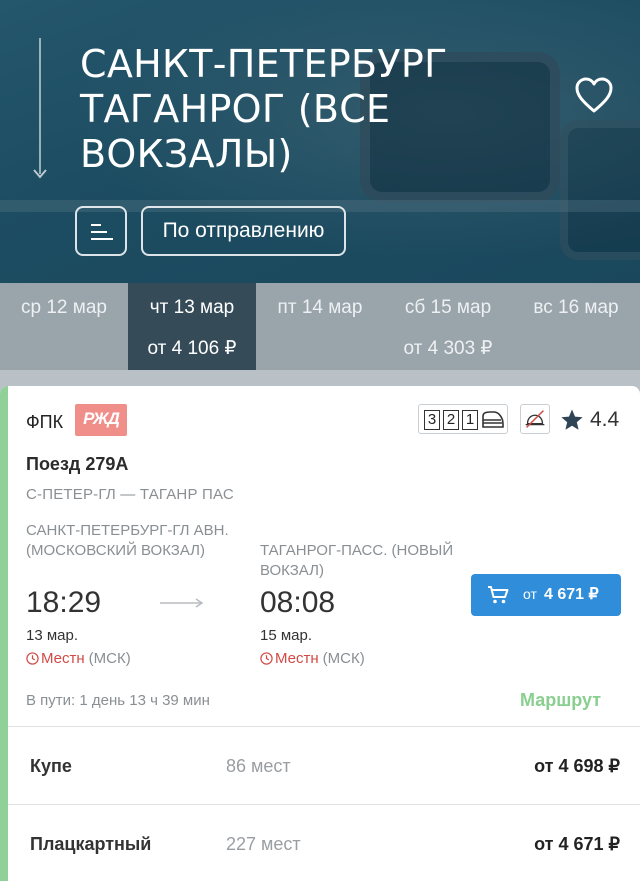  I want to click on date-tab: пт 14 мар, so click(320, 326).